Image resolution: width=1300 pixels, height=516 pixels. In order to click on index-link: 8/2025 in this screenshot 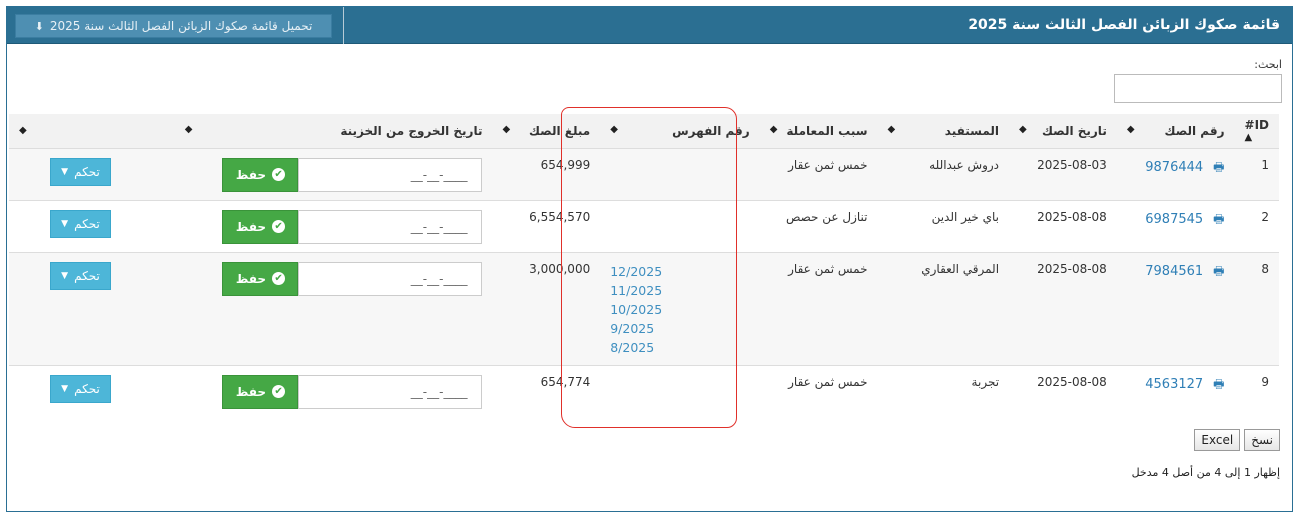, I will do `click(679, 347)`.